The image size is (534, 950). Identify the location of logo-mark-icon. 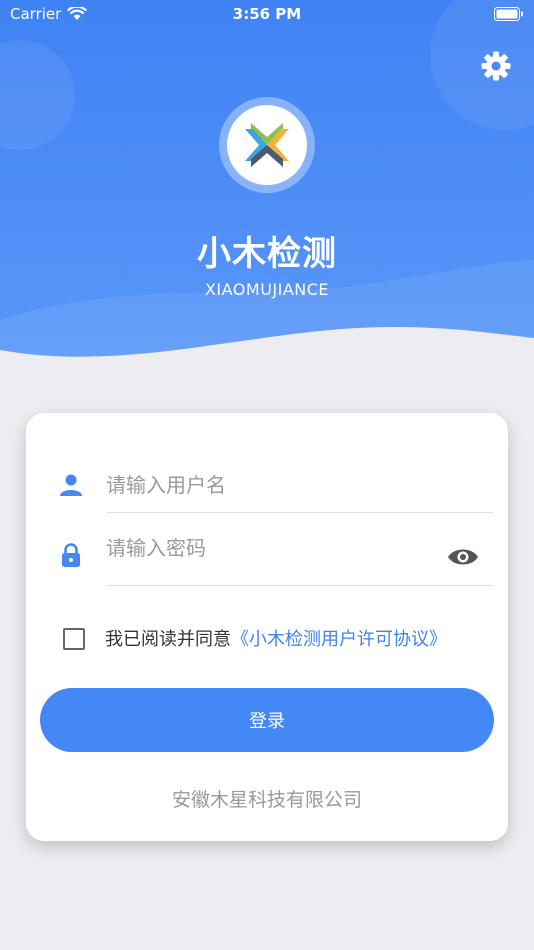
(267, 145).